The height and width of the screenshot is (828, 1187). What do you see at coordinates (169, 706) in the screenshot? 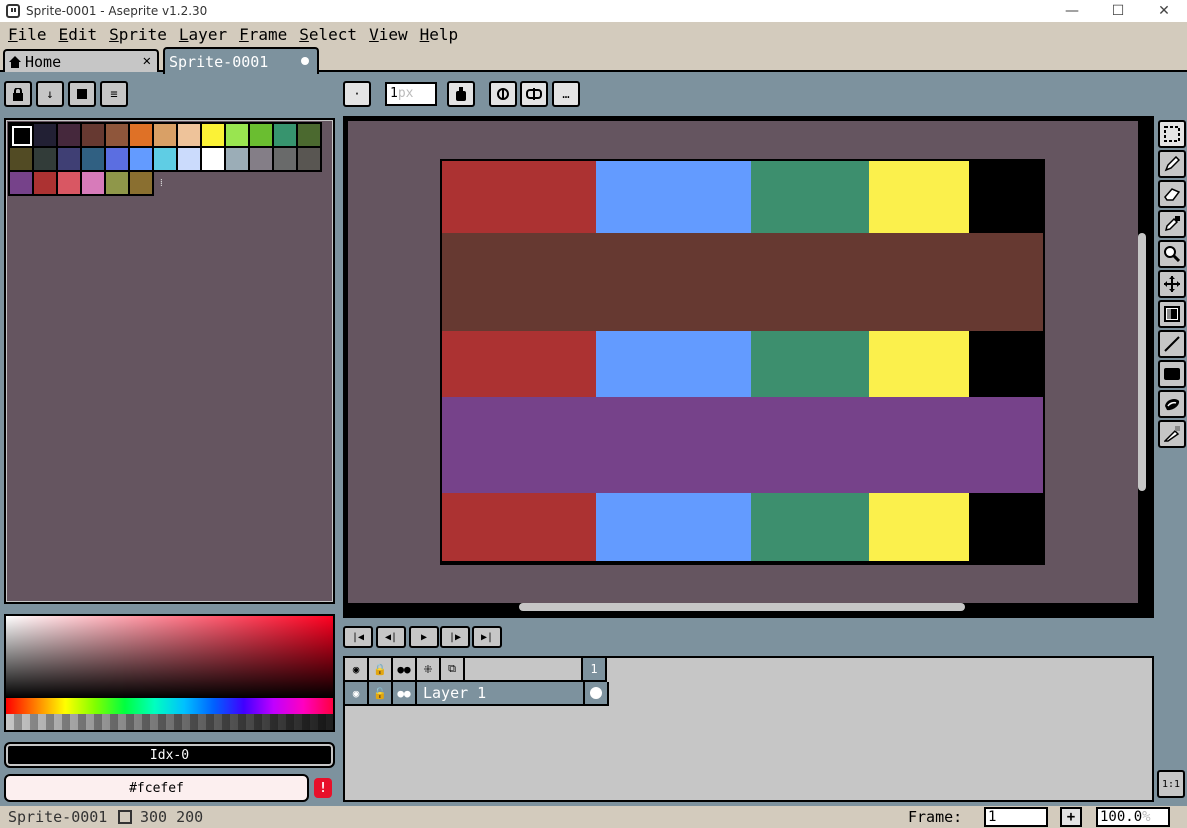
I see `hue-slider` at bounding box center [169, 706].